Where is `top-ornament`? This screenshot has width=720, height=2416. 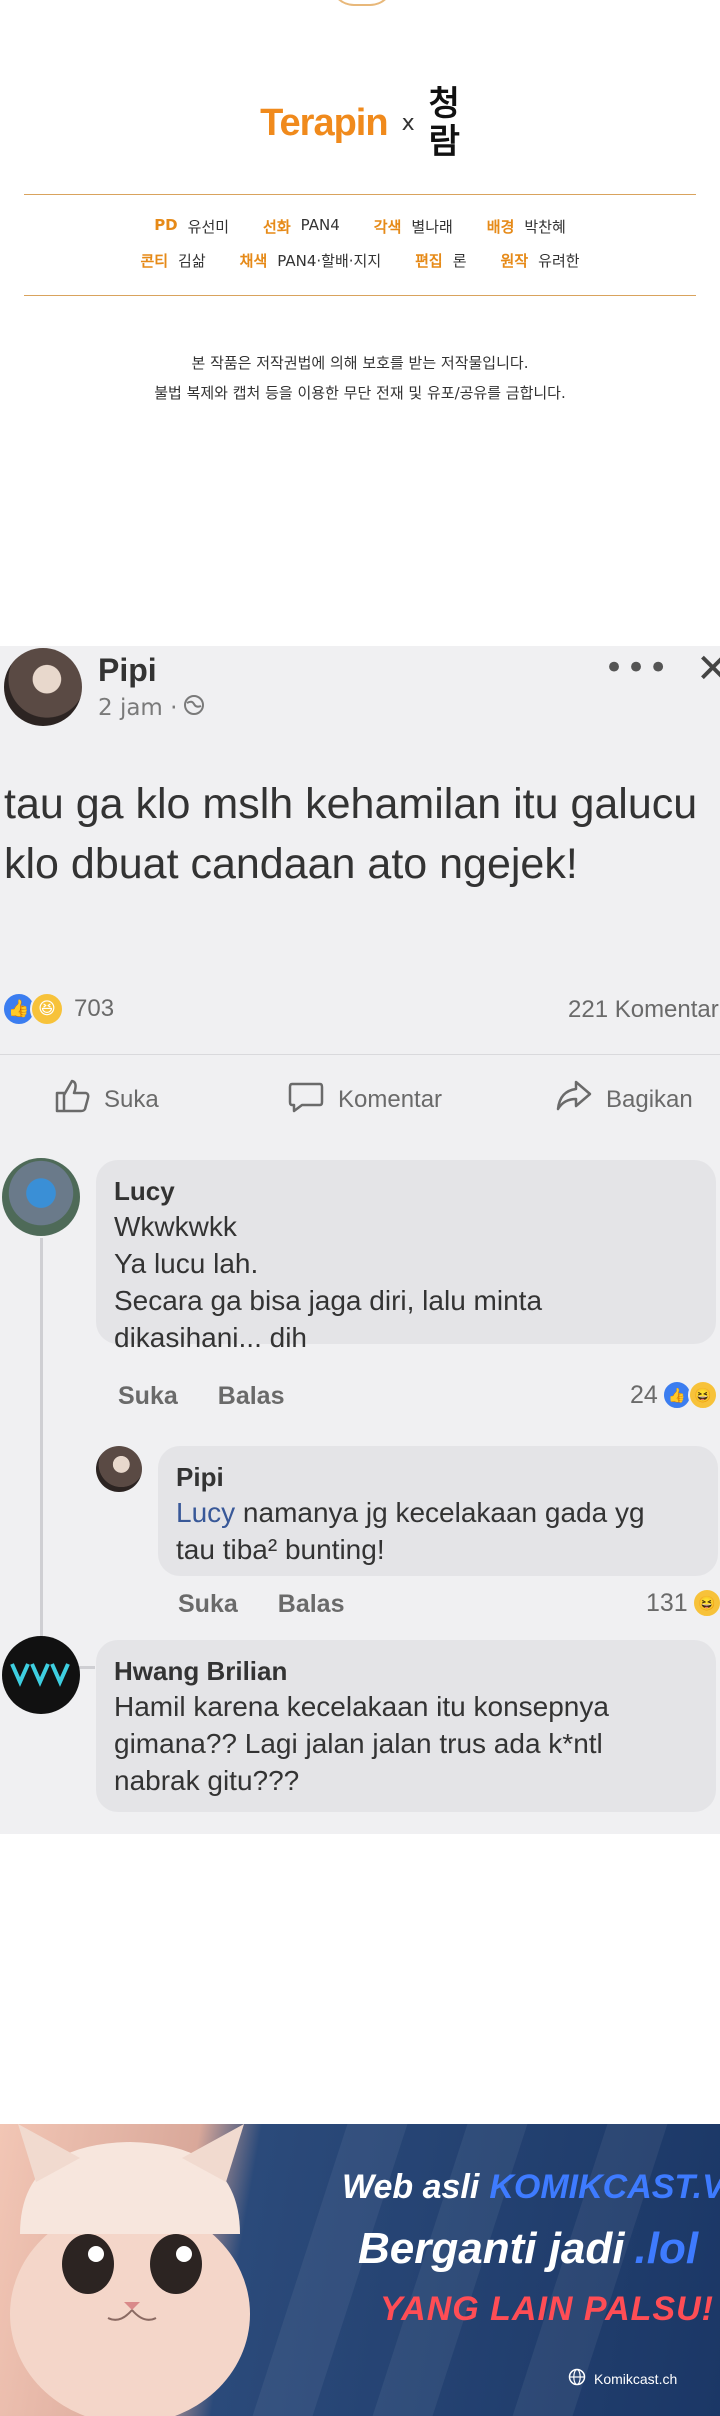
top-ornament is located at coordinates (362, 3).